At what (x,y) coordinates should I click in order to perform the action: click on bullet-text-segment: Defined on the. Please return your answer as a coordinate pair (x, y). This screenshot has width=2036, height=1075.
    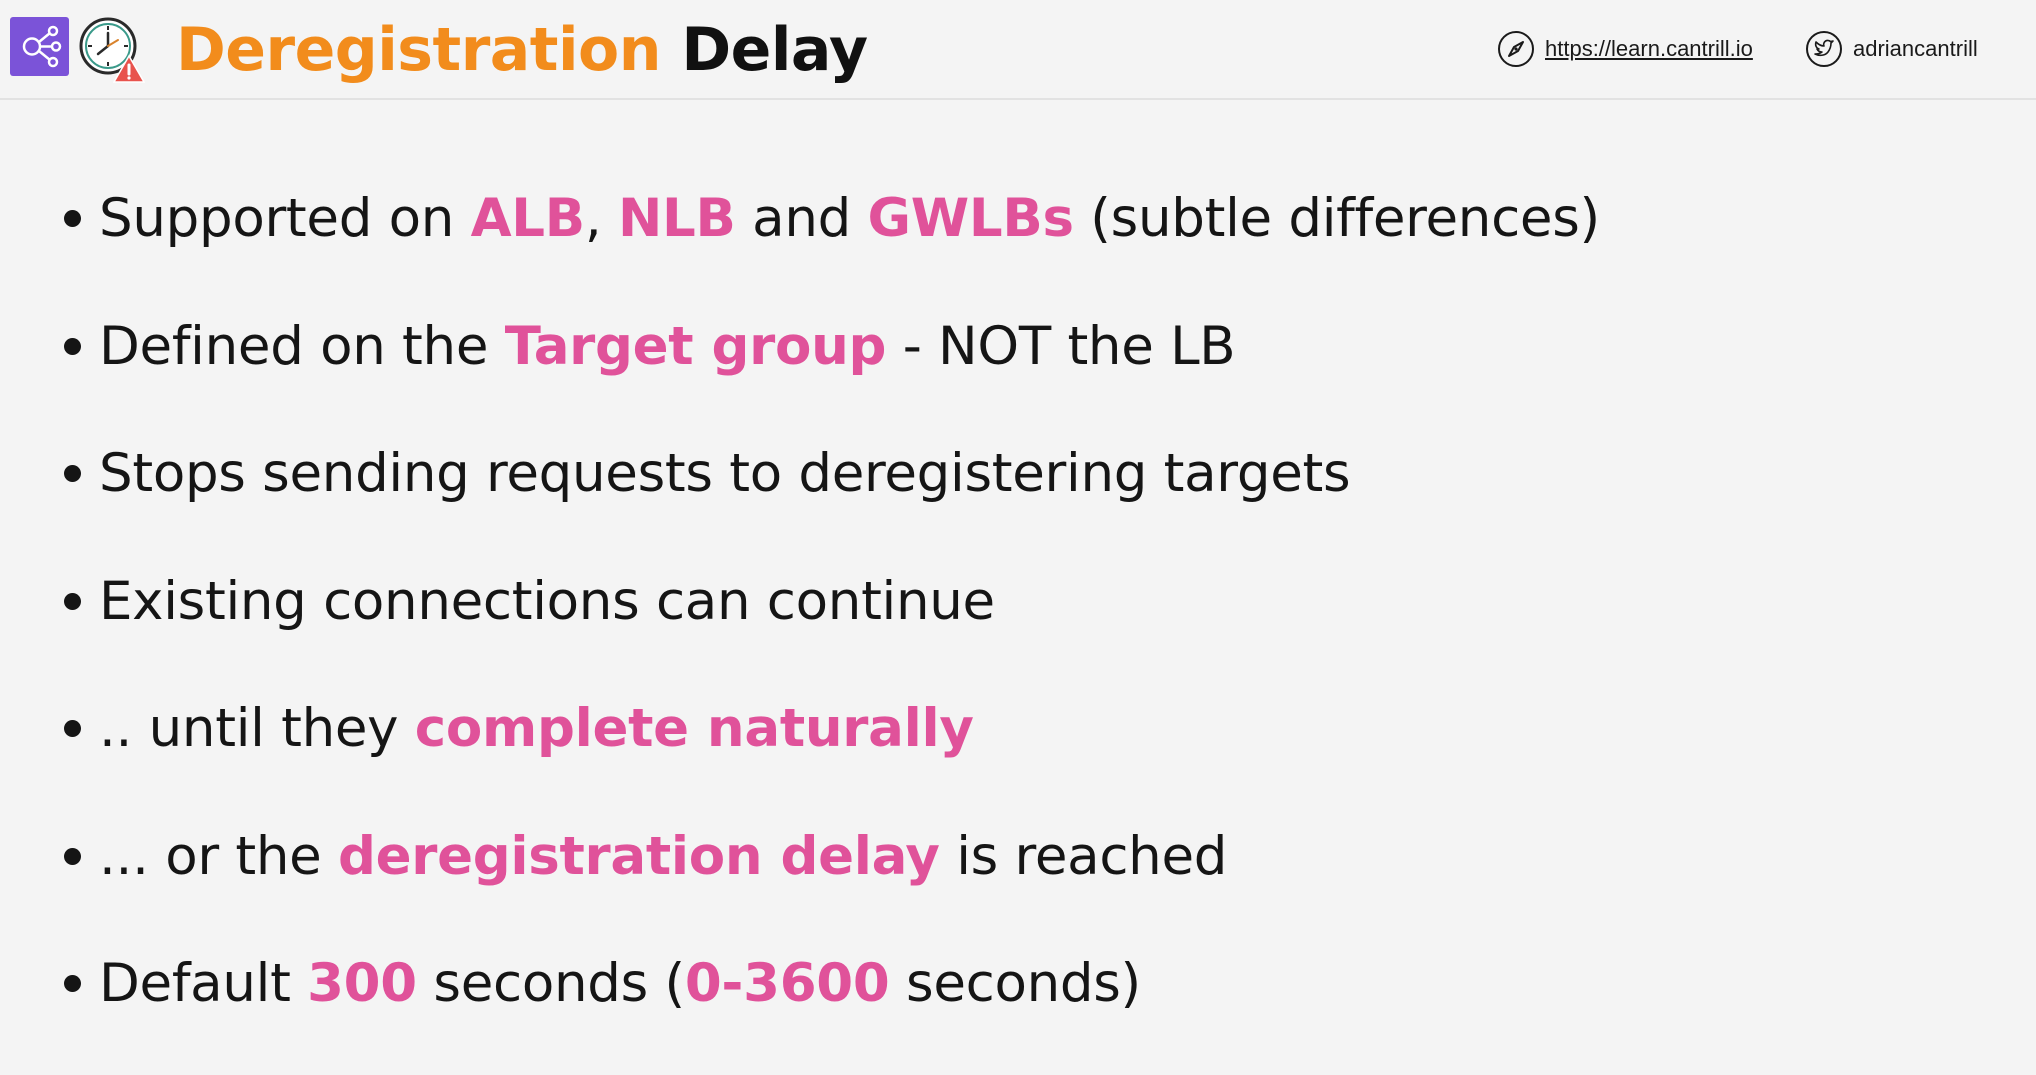
    Looking at the image, I should click on (302, 346).